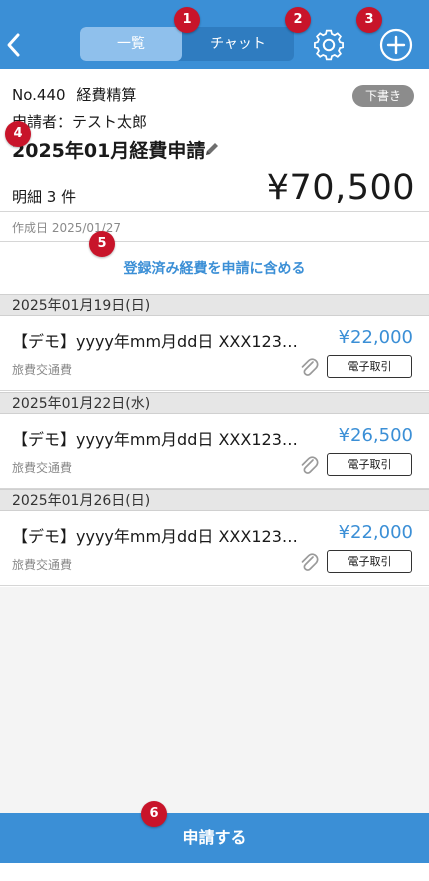 This screenshot has height=881, width=429. What do you see at coordinates (214, 838) in the screenshot?
I see `submit-button: 申請する` at bounding box center [214, 838].